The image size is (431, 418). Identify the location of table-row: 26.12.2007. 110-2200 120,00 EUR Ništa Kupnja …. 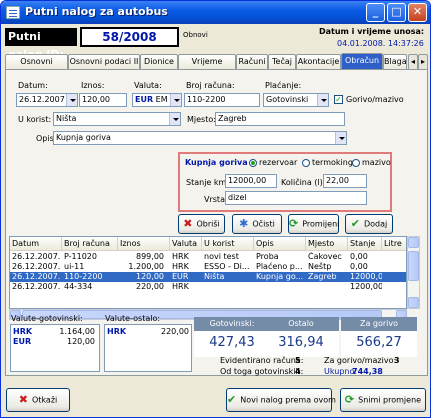
(208, 277).